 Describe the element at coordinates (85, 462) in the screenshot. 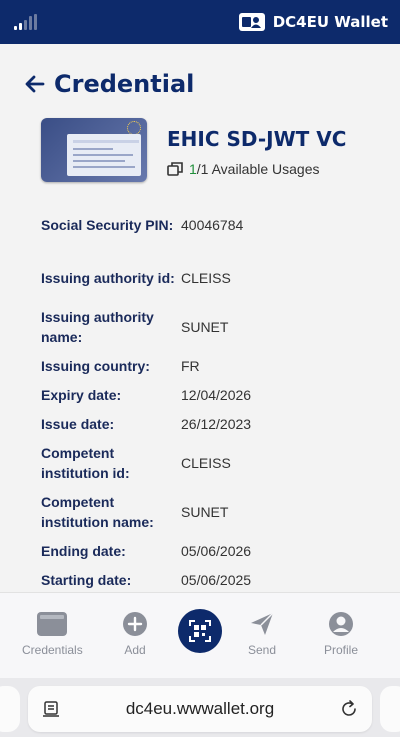

I see `field-label: Competent institution id:` at that location.